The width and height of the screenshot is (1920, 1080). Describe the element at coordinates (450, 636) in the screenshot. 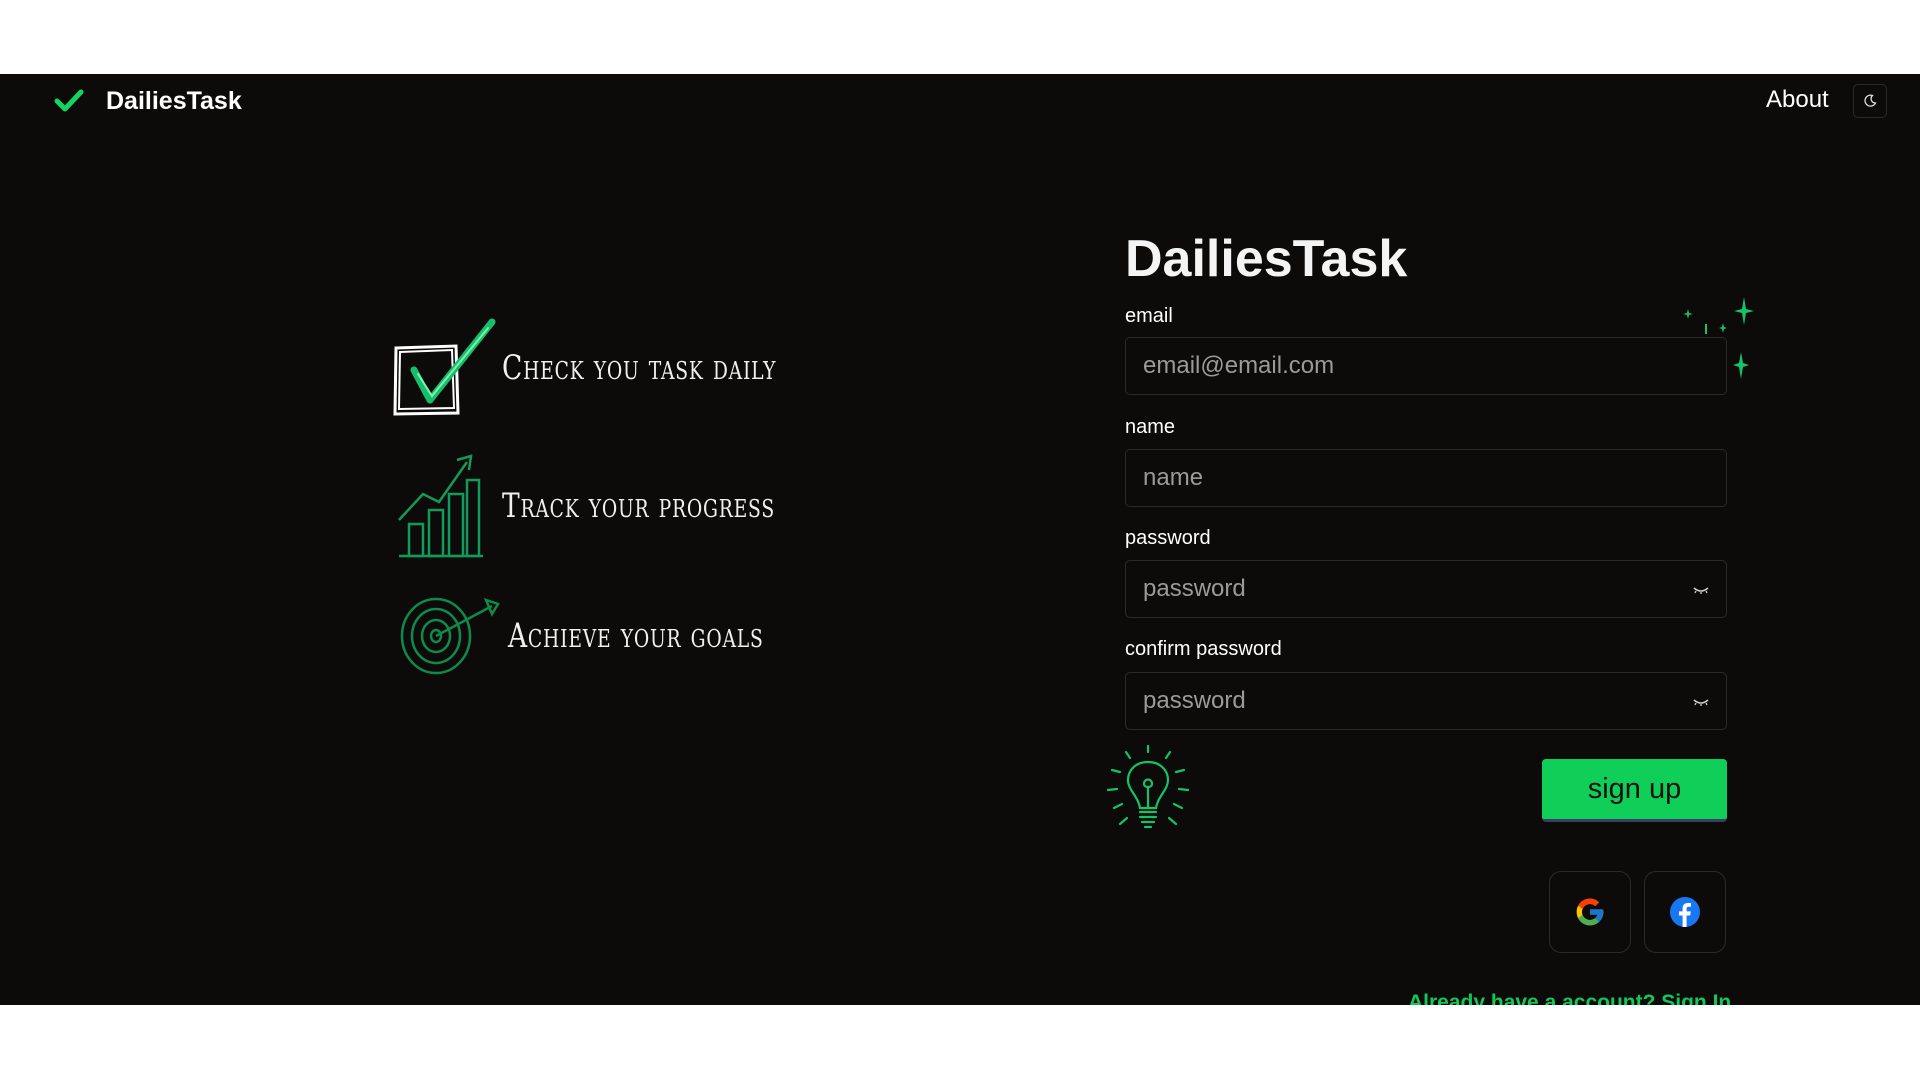

I see `target-dart-icon` at that location.